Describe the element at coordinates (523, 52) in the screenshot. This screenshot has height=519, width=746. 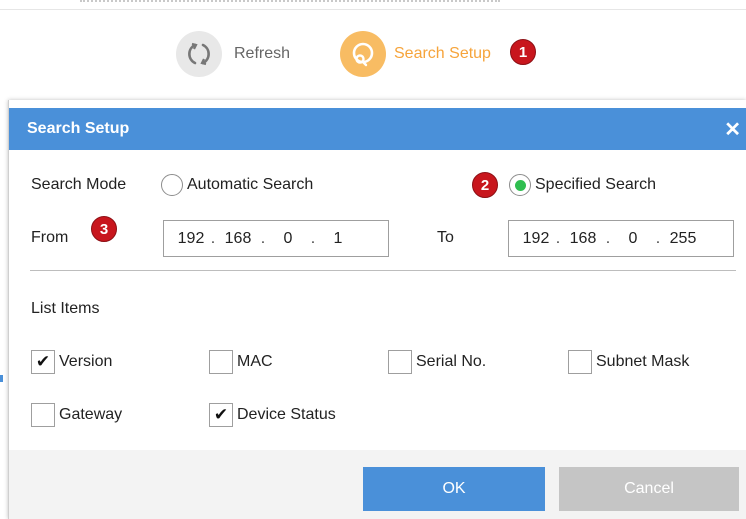
I see `step-badge-1: 1` at that location.